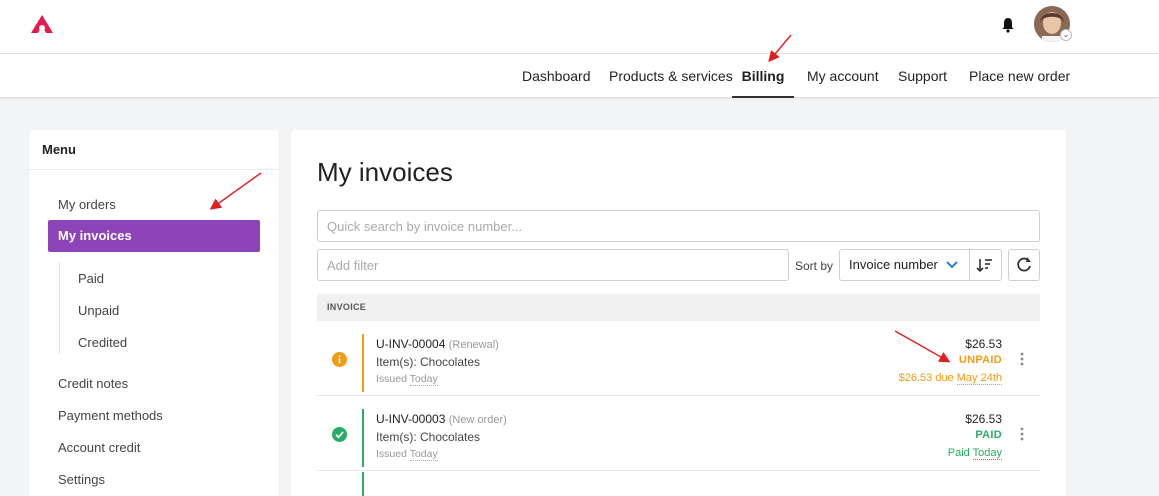 This screenshot has width=1159, height=496. I want to click on sidebar-item-paid: Paid, so click(91, 278).